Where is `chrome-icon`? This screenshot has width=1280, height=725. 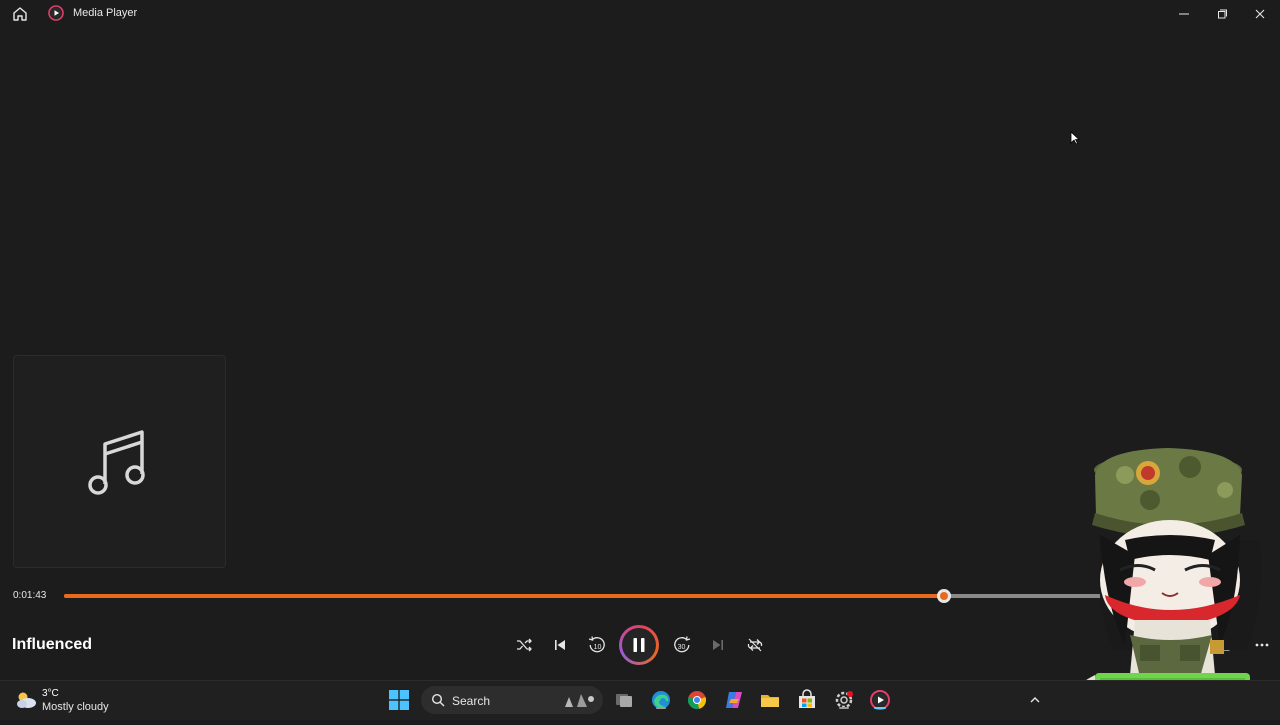 chrome-icon is located at coordinates (697, 700).